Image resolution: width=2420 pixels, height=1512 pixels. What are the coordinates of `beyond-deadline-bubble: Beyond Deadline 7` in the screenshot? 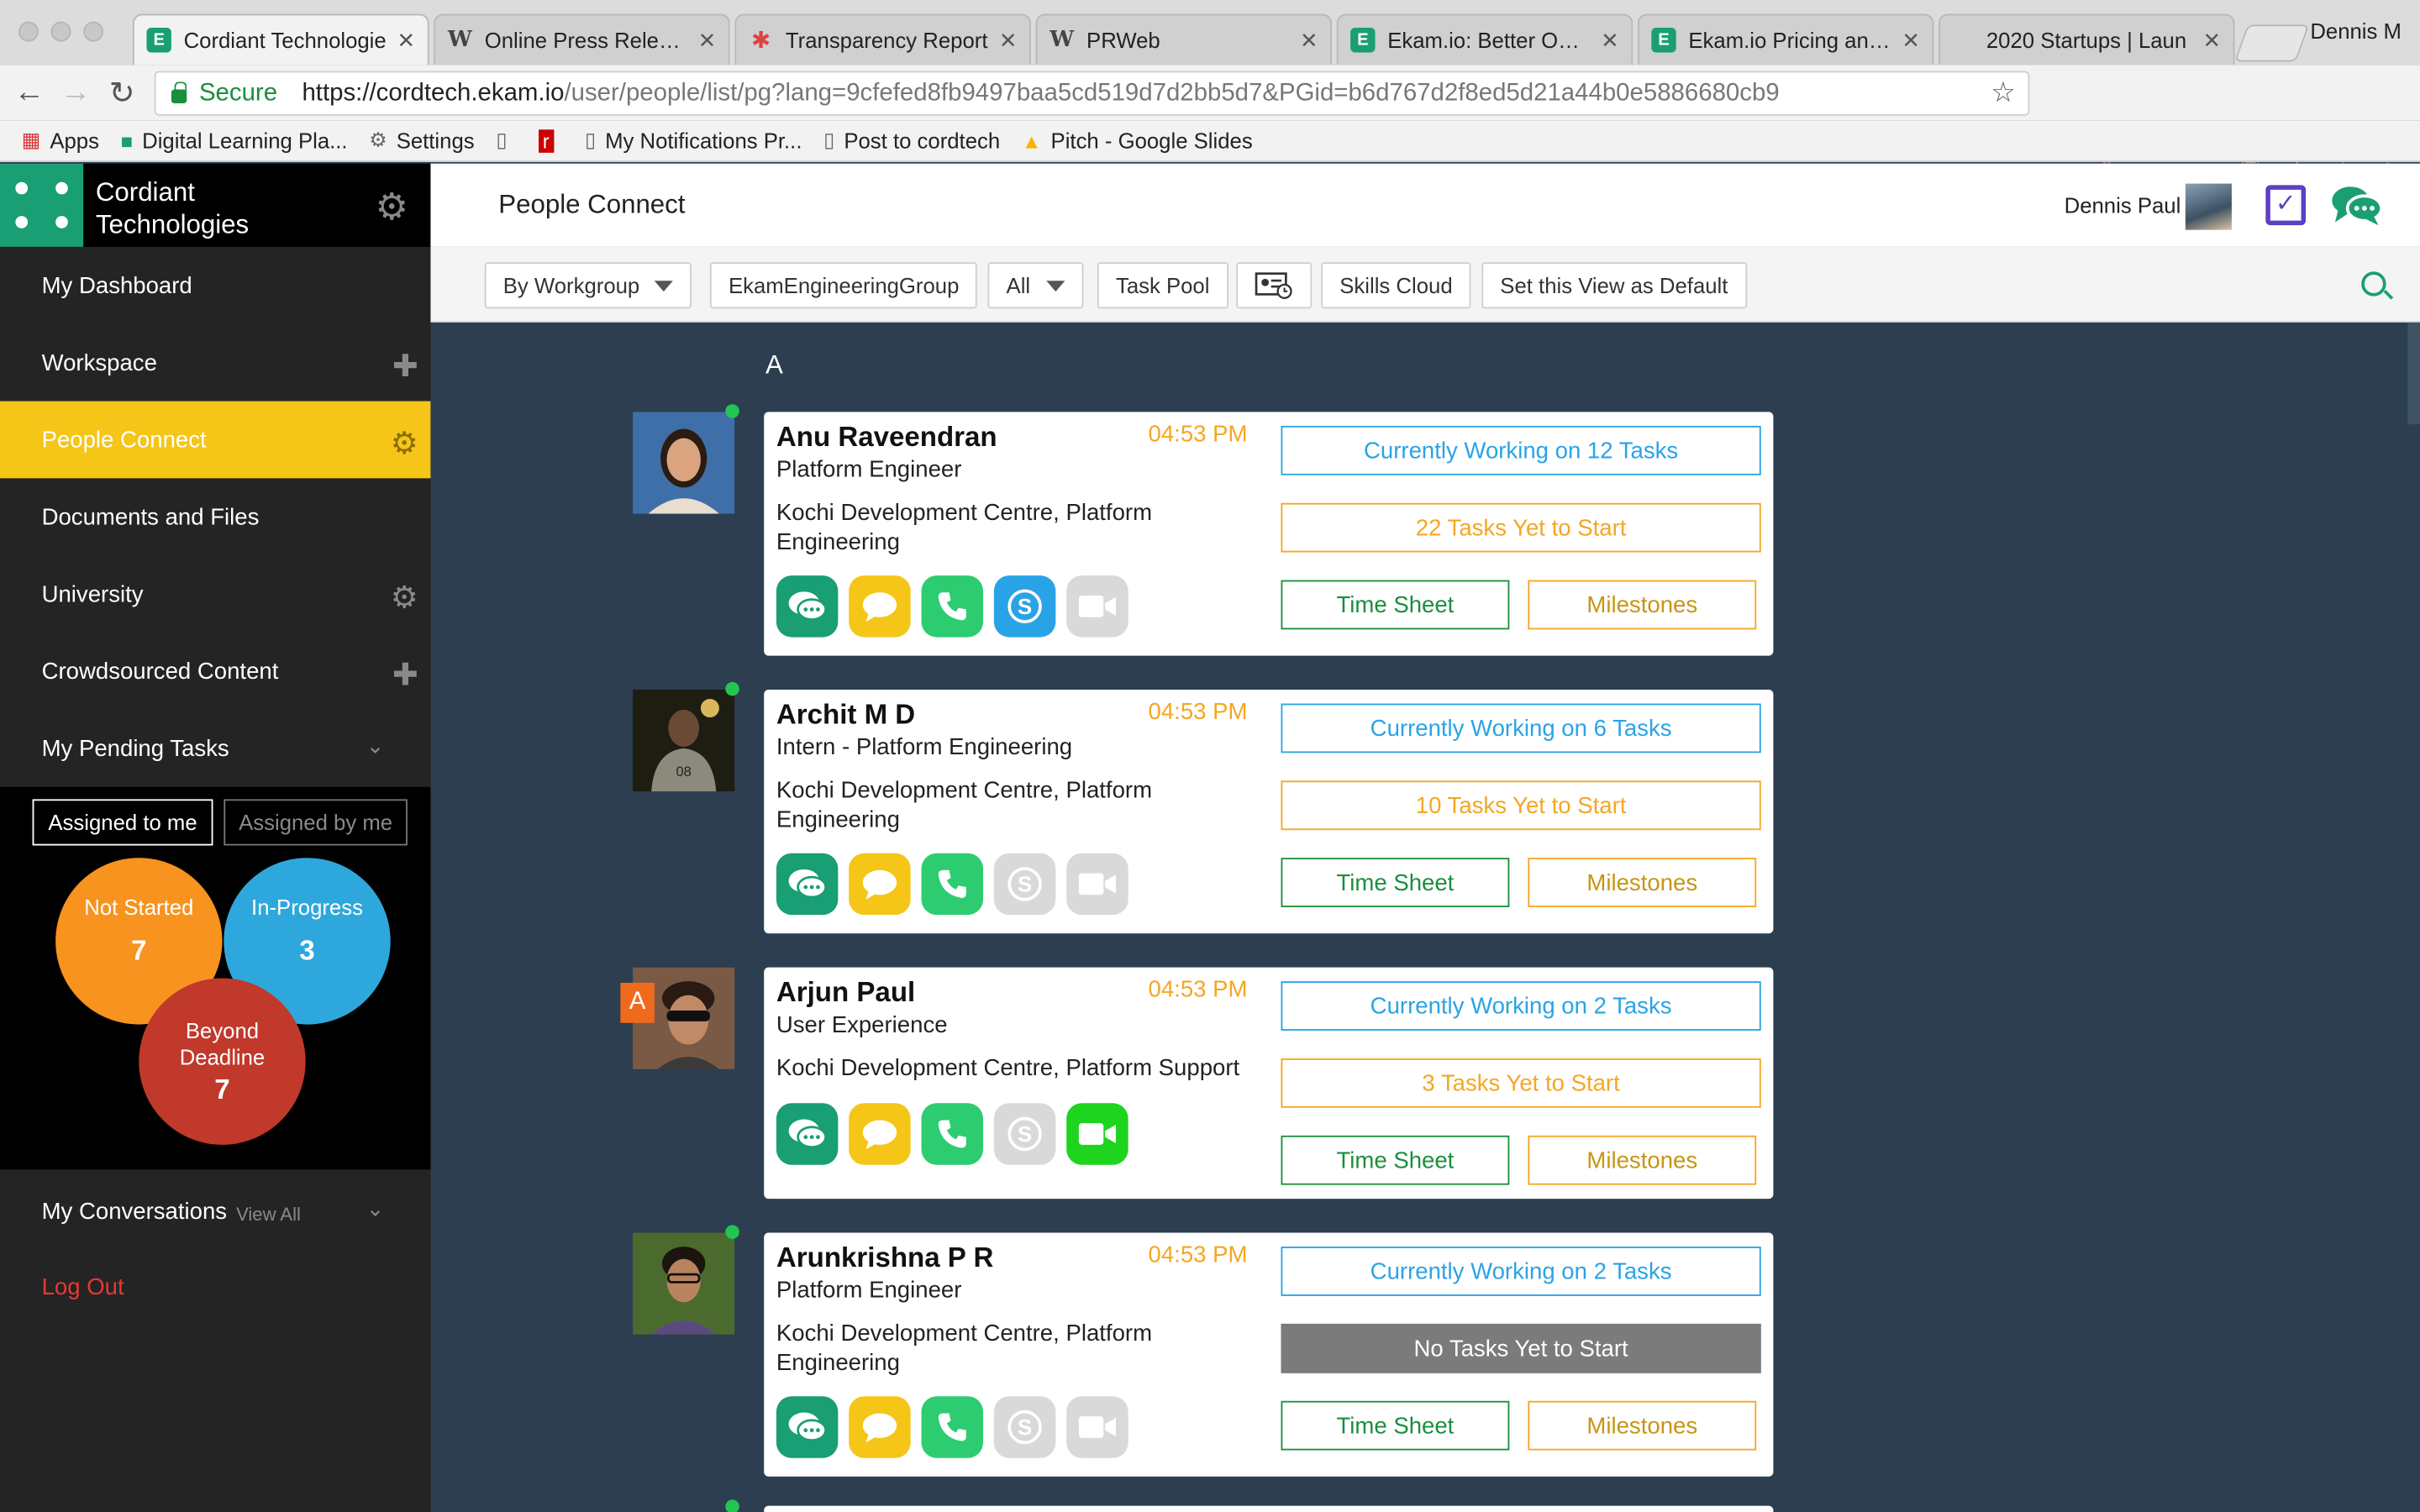 It's located at (223, 1061).